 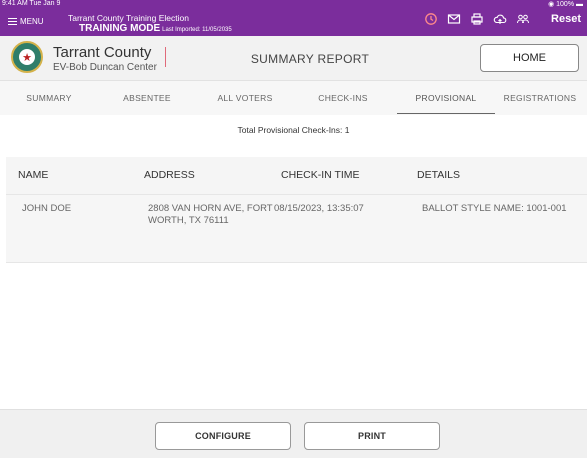 What do you see at coordinates (102, 52) in the screenshot?
I see `county-name: Tarrant County` at bounding box center [102, 52].